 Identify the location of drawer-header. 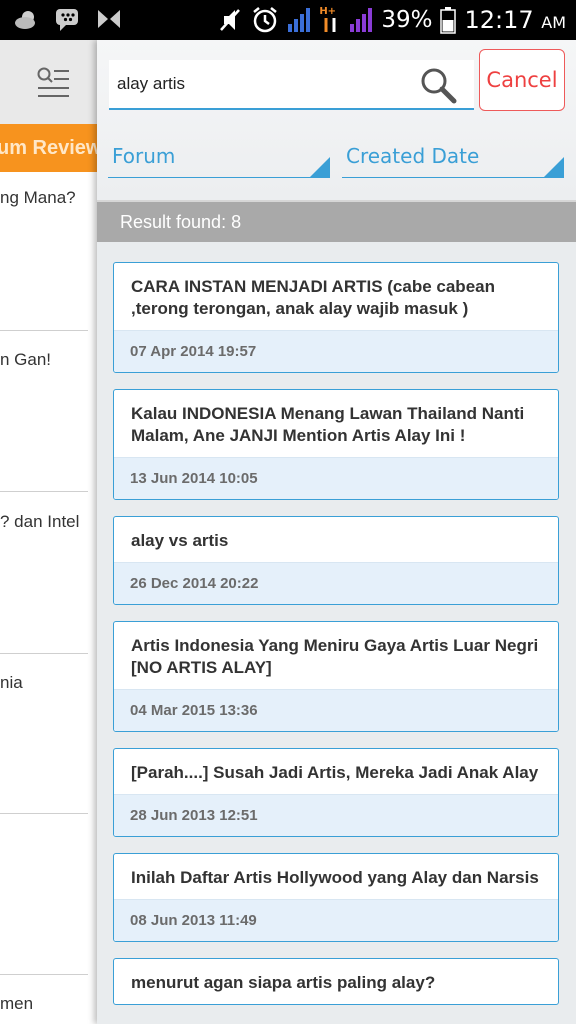
(48, 82).